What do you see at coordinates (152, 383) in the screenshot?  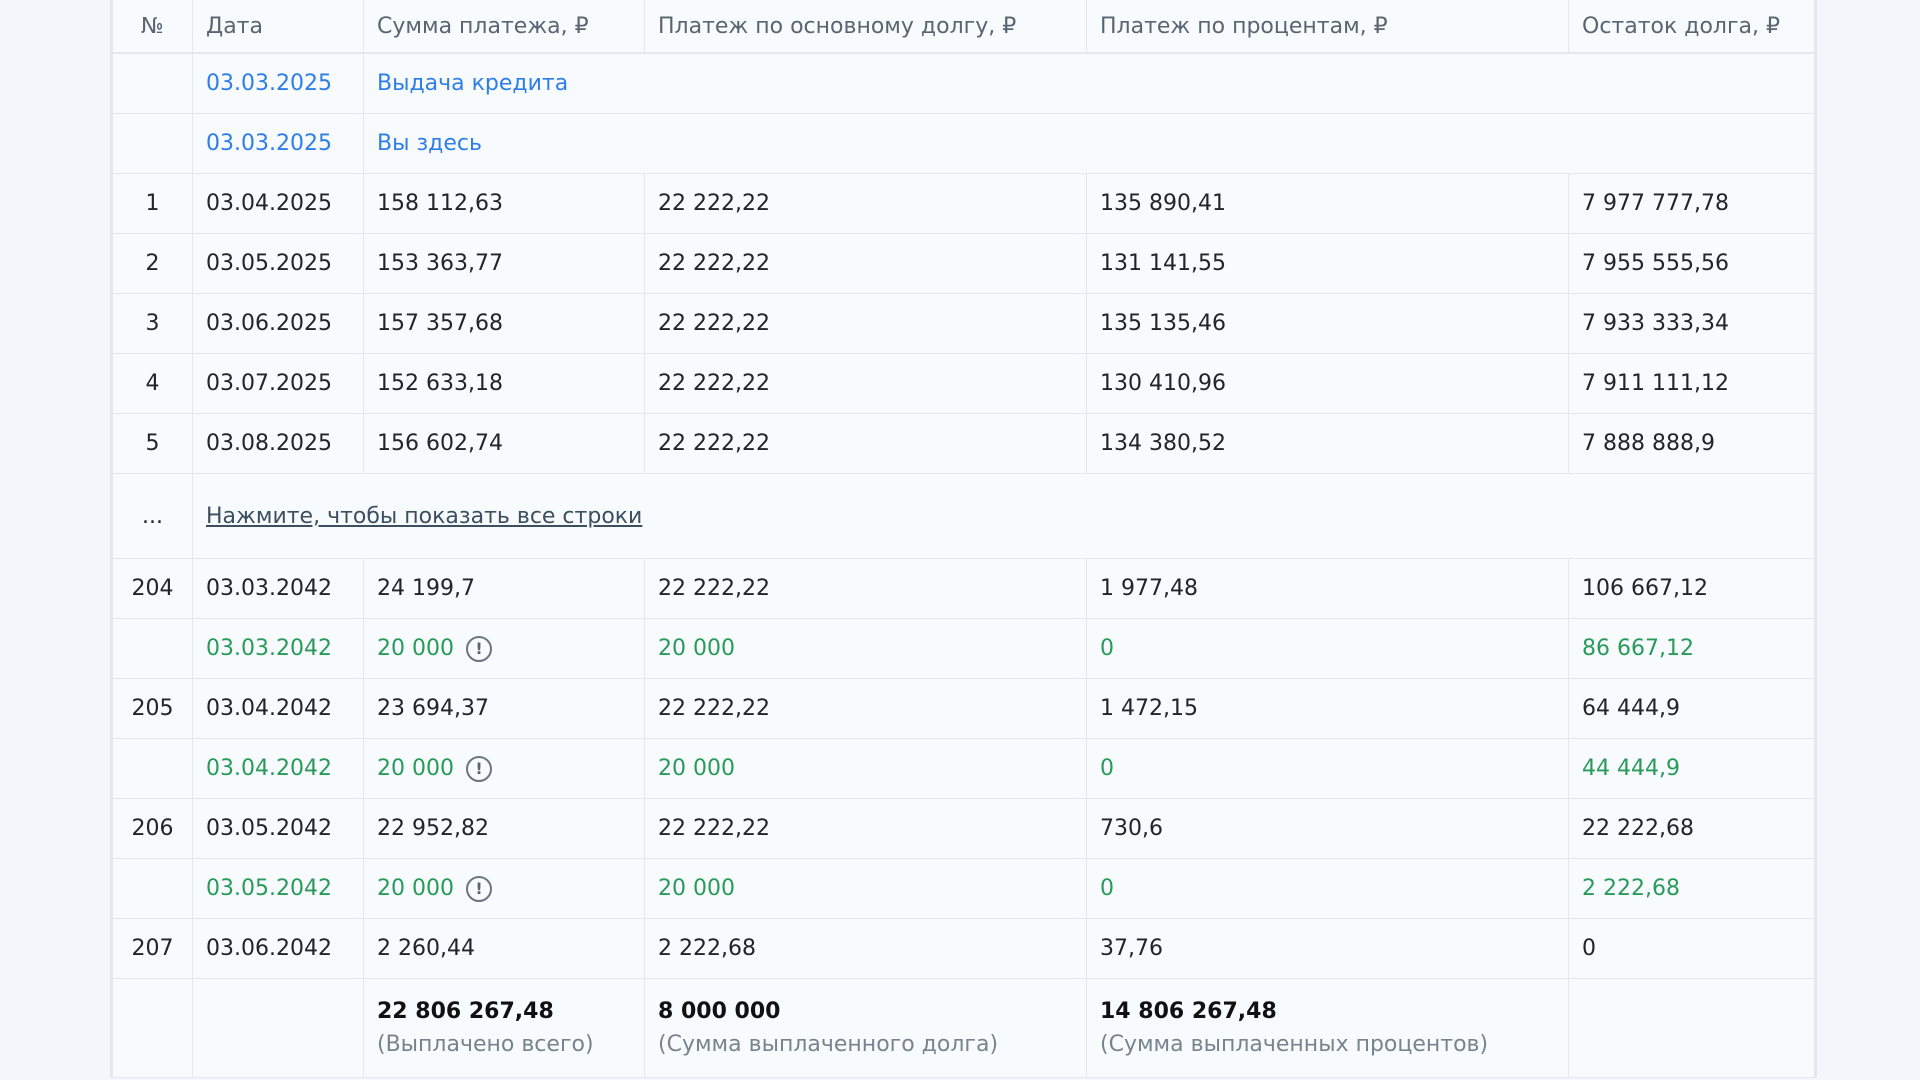 I see `row-num: 4` at bounding box center [152, 383].